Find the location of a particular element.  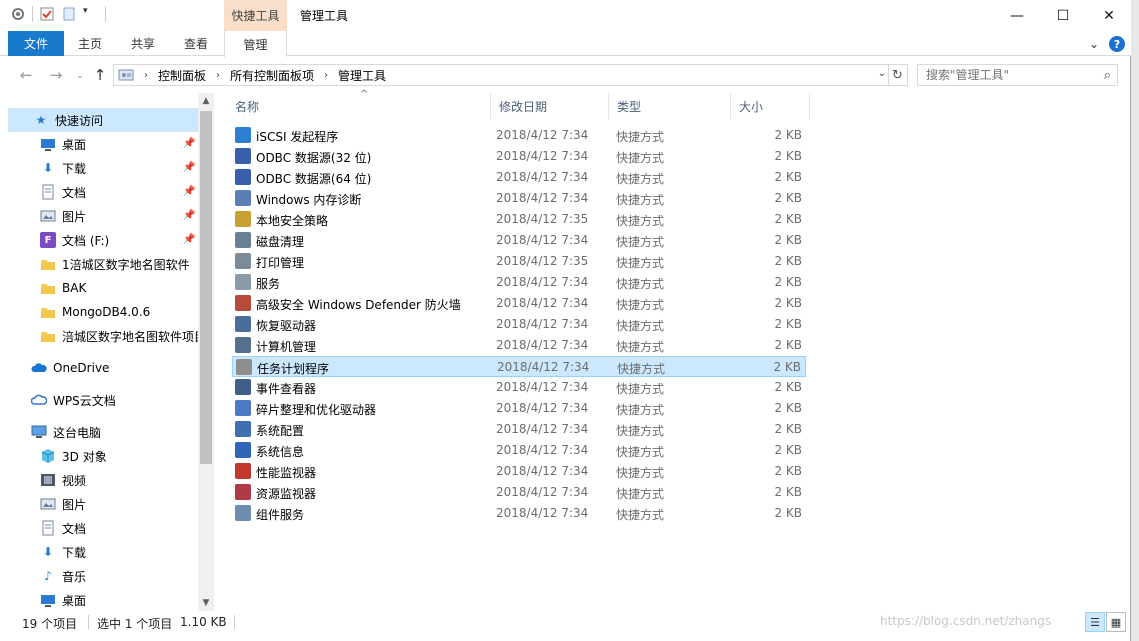

nav-folder: 涪城区数字地名图软件项目 is located at coordinates (119, 336).